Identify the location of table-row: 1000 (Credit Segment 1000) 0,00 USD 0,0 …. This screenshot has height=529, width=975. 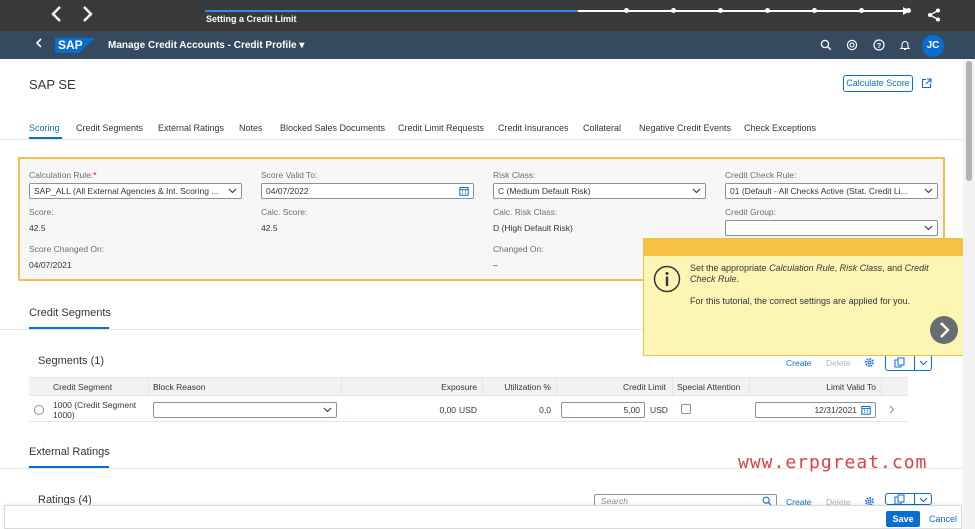
(468, 409).